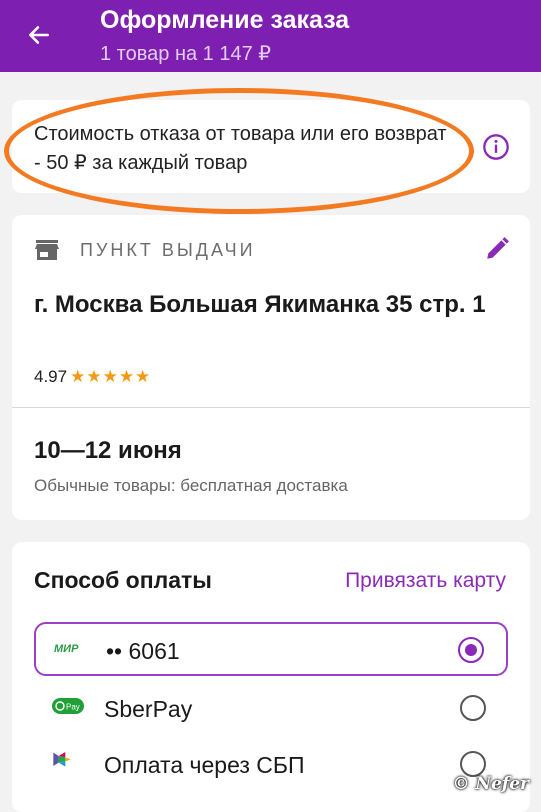 The height and width of the screenshot is (812, 541). What do you see at coordinates (271, 407) in the screenshot?
I see `divider` at bounding box center [271, 407].